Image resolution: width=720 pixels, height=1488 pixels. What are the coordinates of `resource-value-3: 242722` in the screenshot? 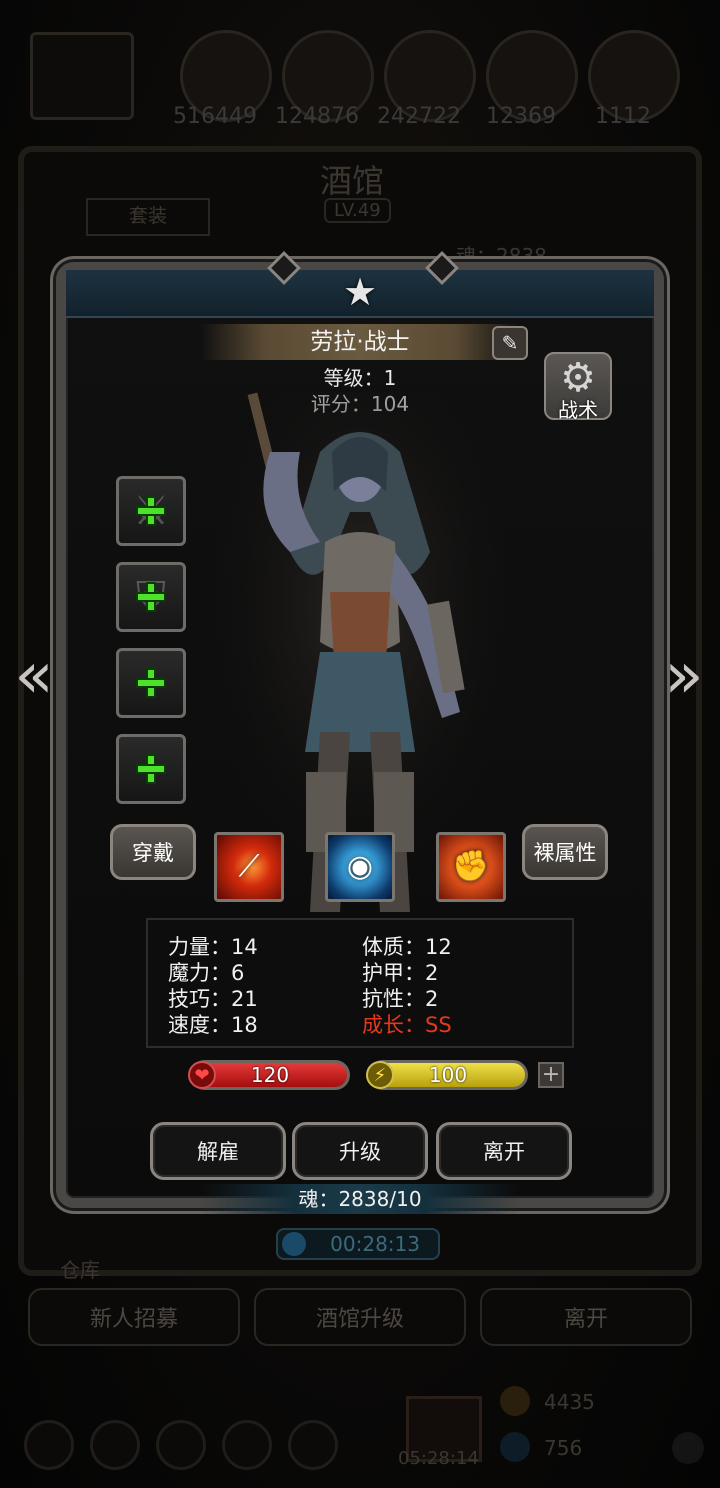 It's located at (419, 116).